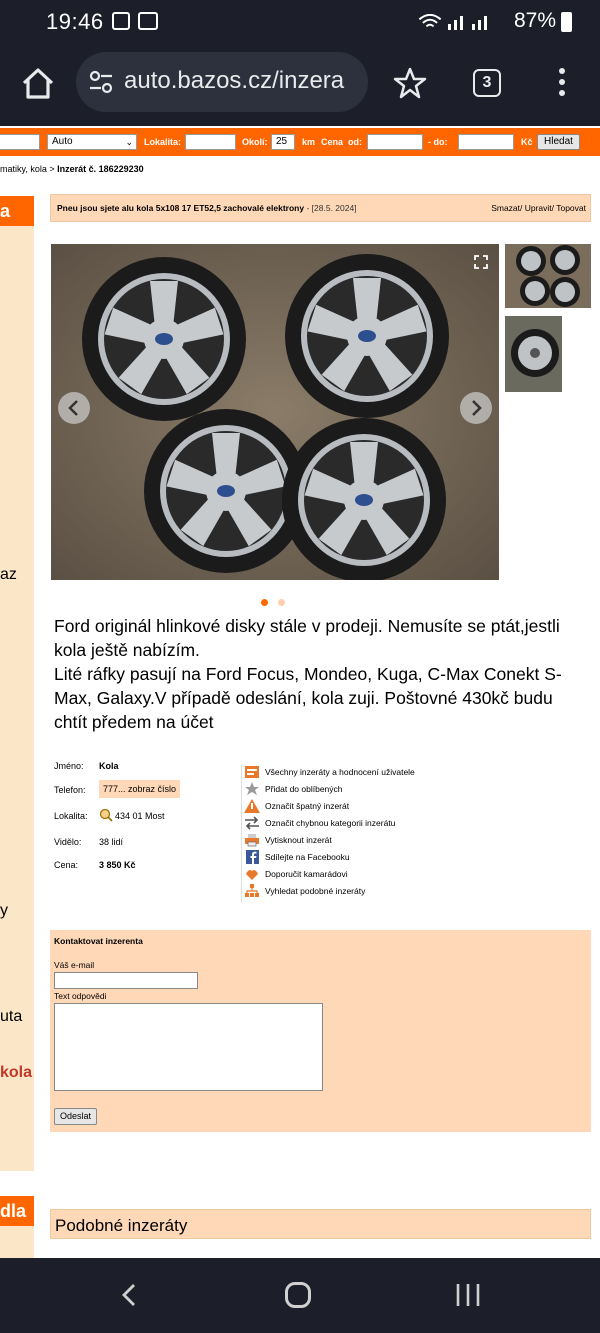 This screenshot has height=1333, width=600. What do you see at coordinates (121, 1225) in the screenshot?
I see `similar-ads-heading: Podobné inzeráty` at bounding box center [121, 1225].